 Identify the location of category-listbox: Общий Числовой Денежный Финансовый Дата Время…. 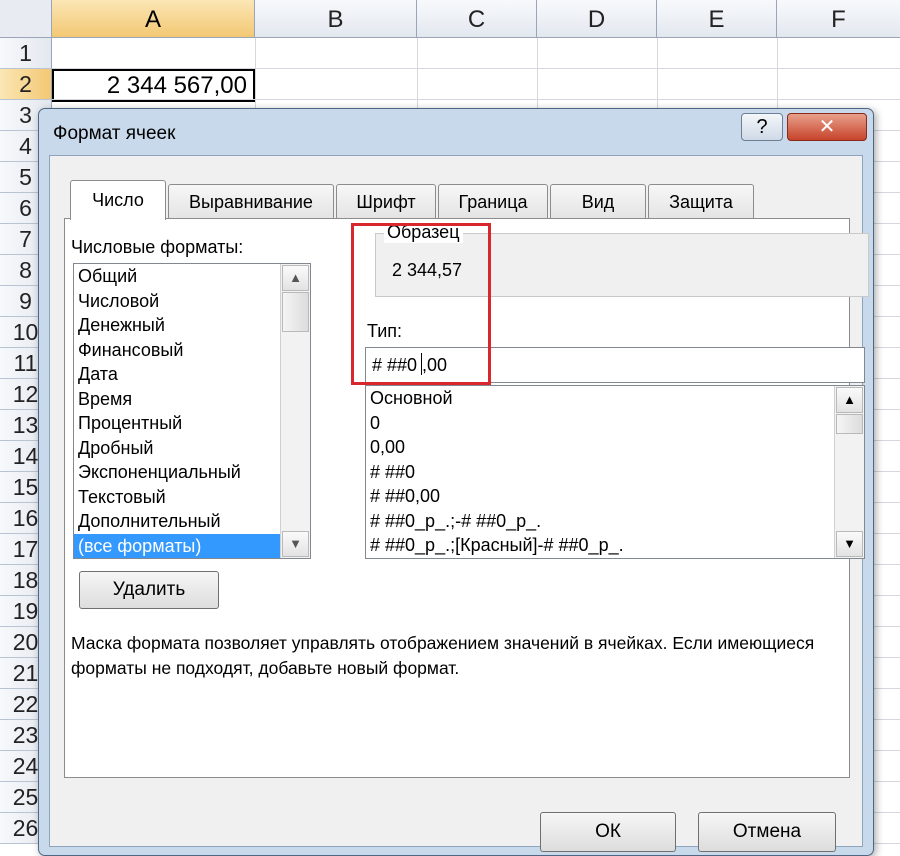
(192, 411).